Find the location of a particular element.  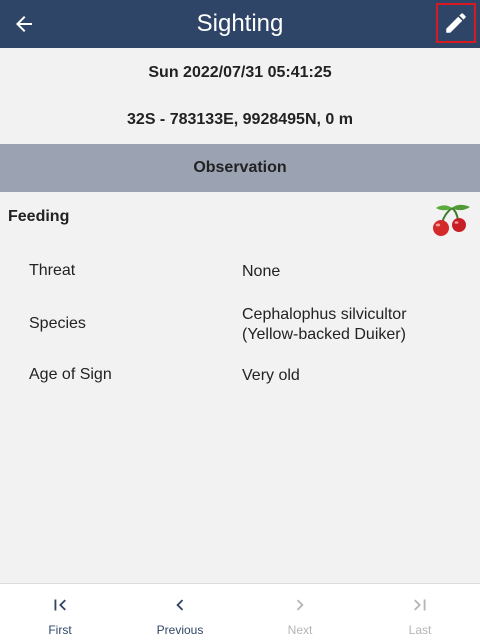

chevron-left-icon is located at coordinates (180, 605).